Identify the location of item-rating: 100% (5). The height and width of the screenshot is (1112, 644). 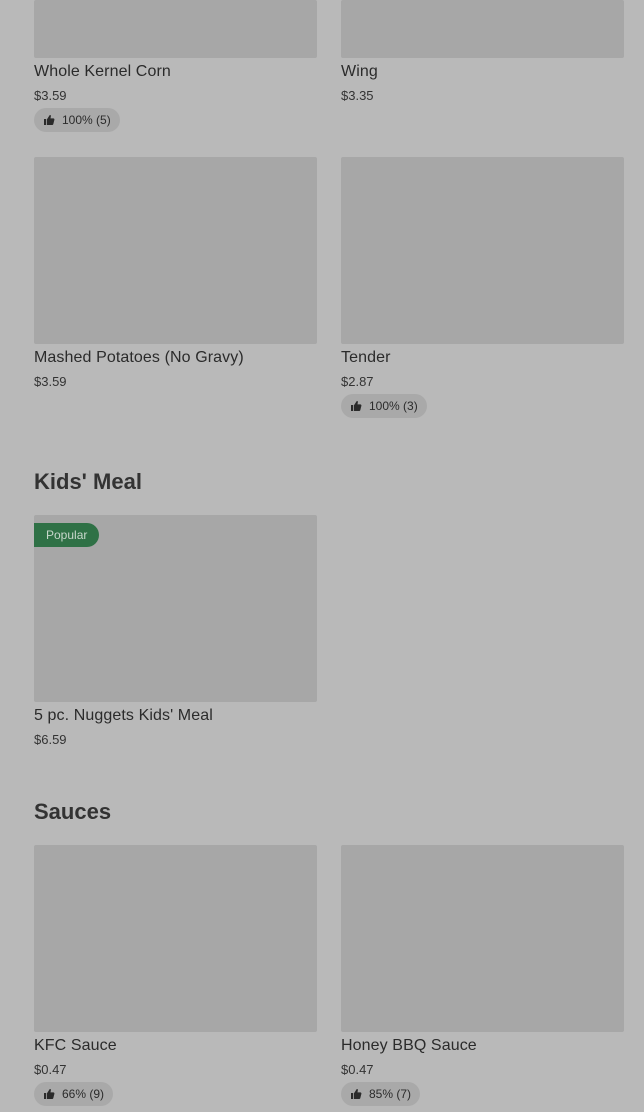
(77, 120).